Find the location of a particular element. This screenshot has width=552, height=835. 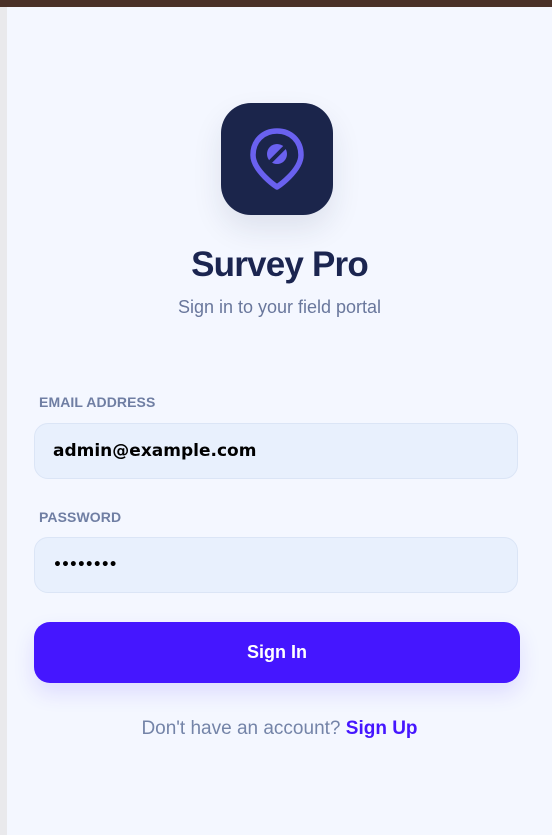

signup-footer: Don't have an account? Sign Up is located at coordinates (279, 729).